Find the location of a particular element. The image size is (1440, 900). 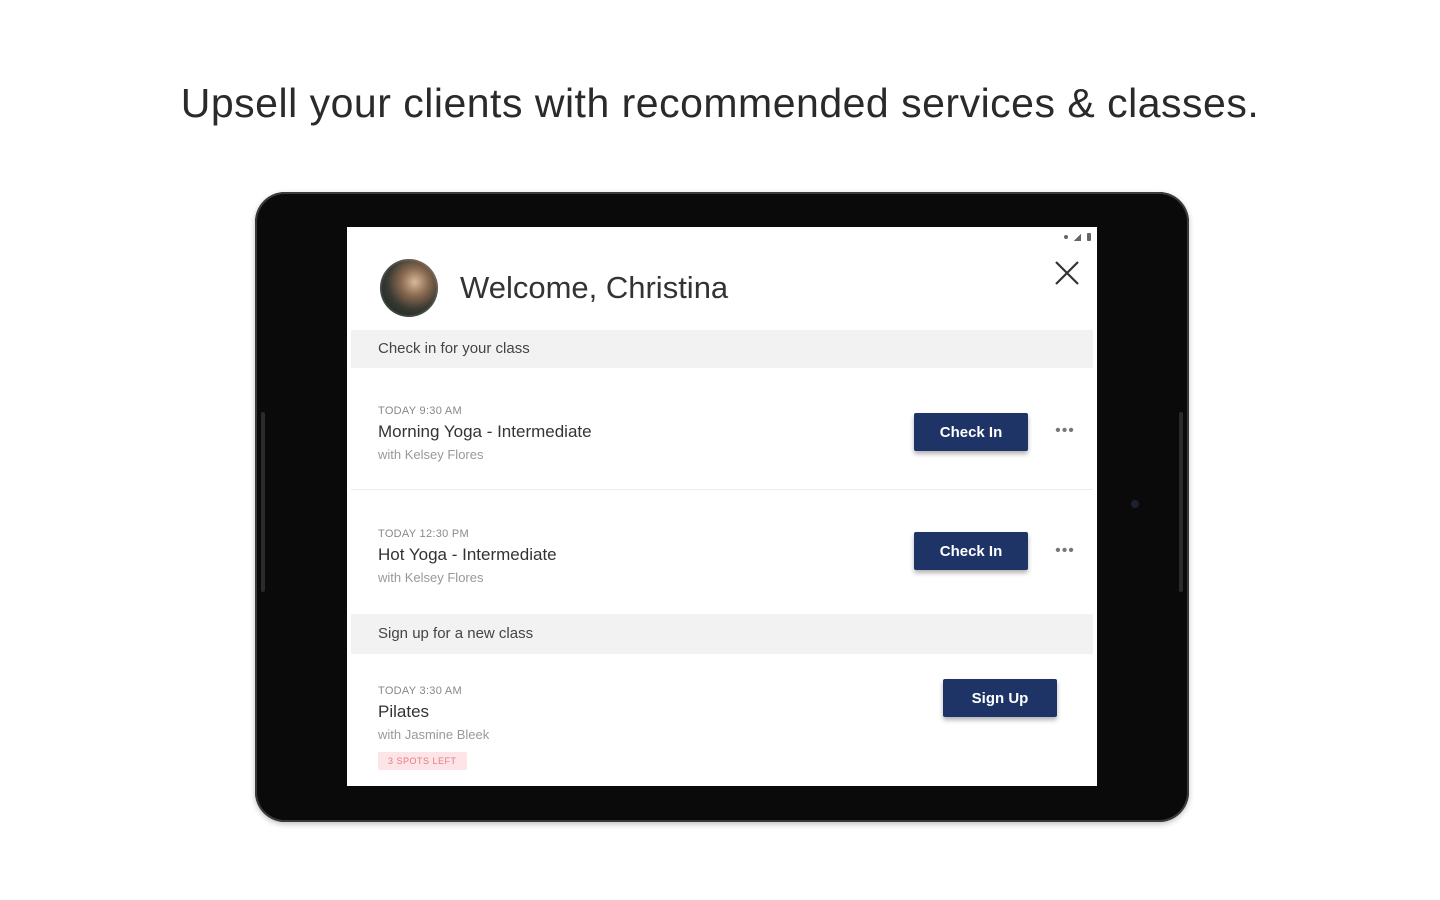

signal-icon is located at coordinates (1077, 237).